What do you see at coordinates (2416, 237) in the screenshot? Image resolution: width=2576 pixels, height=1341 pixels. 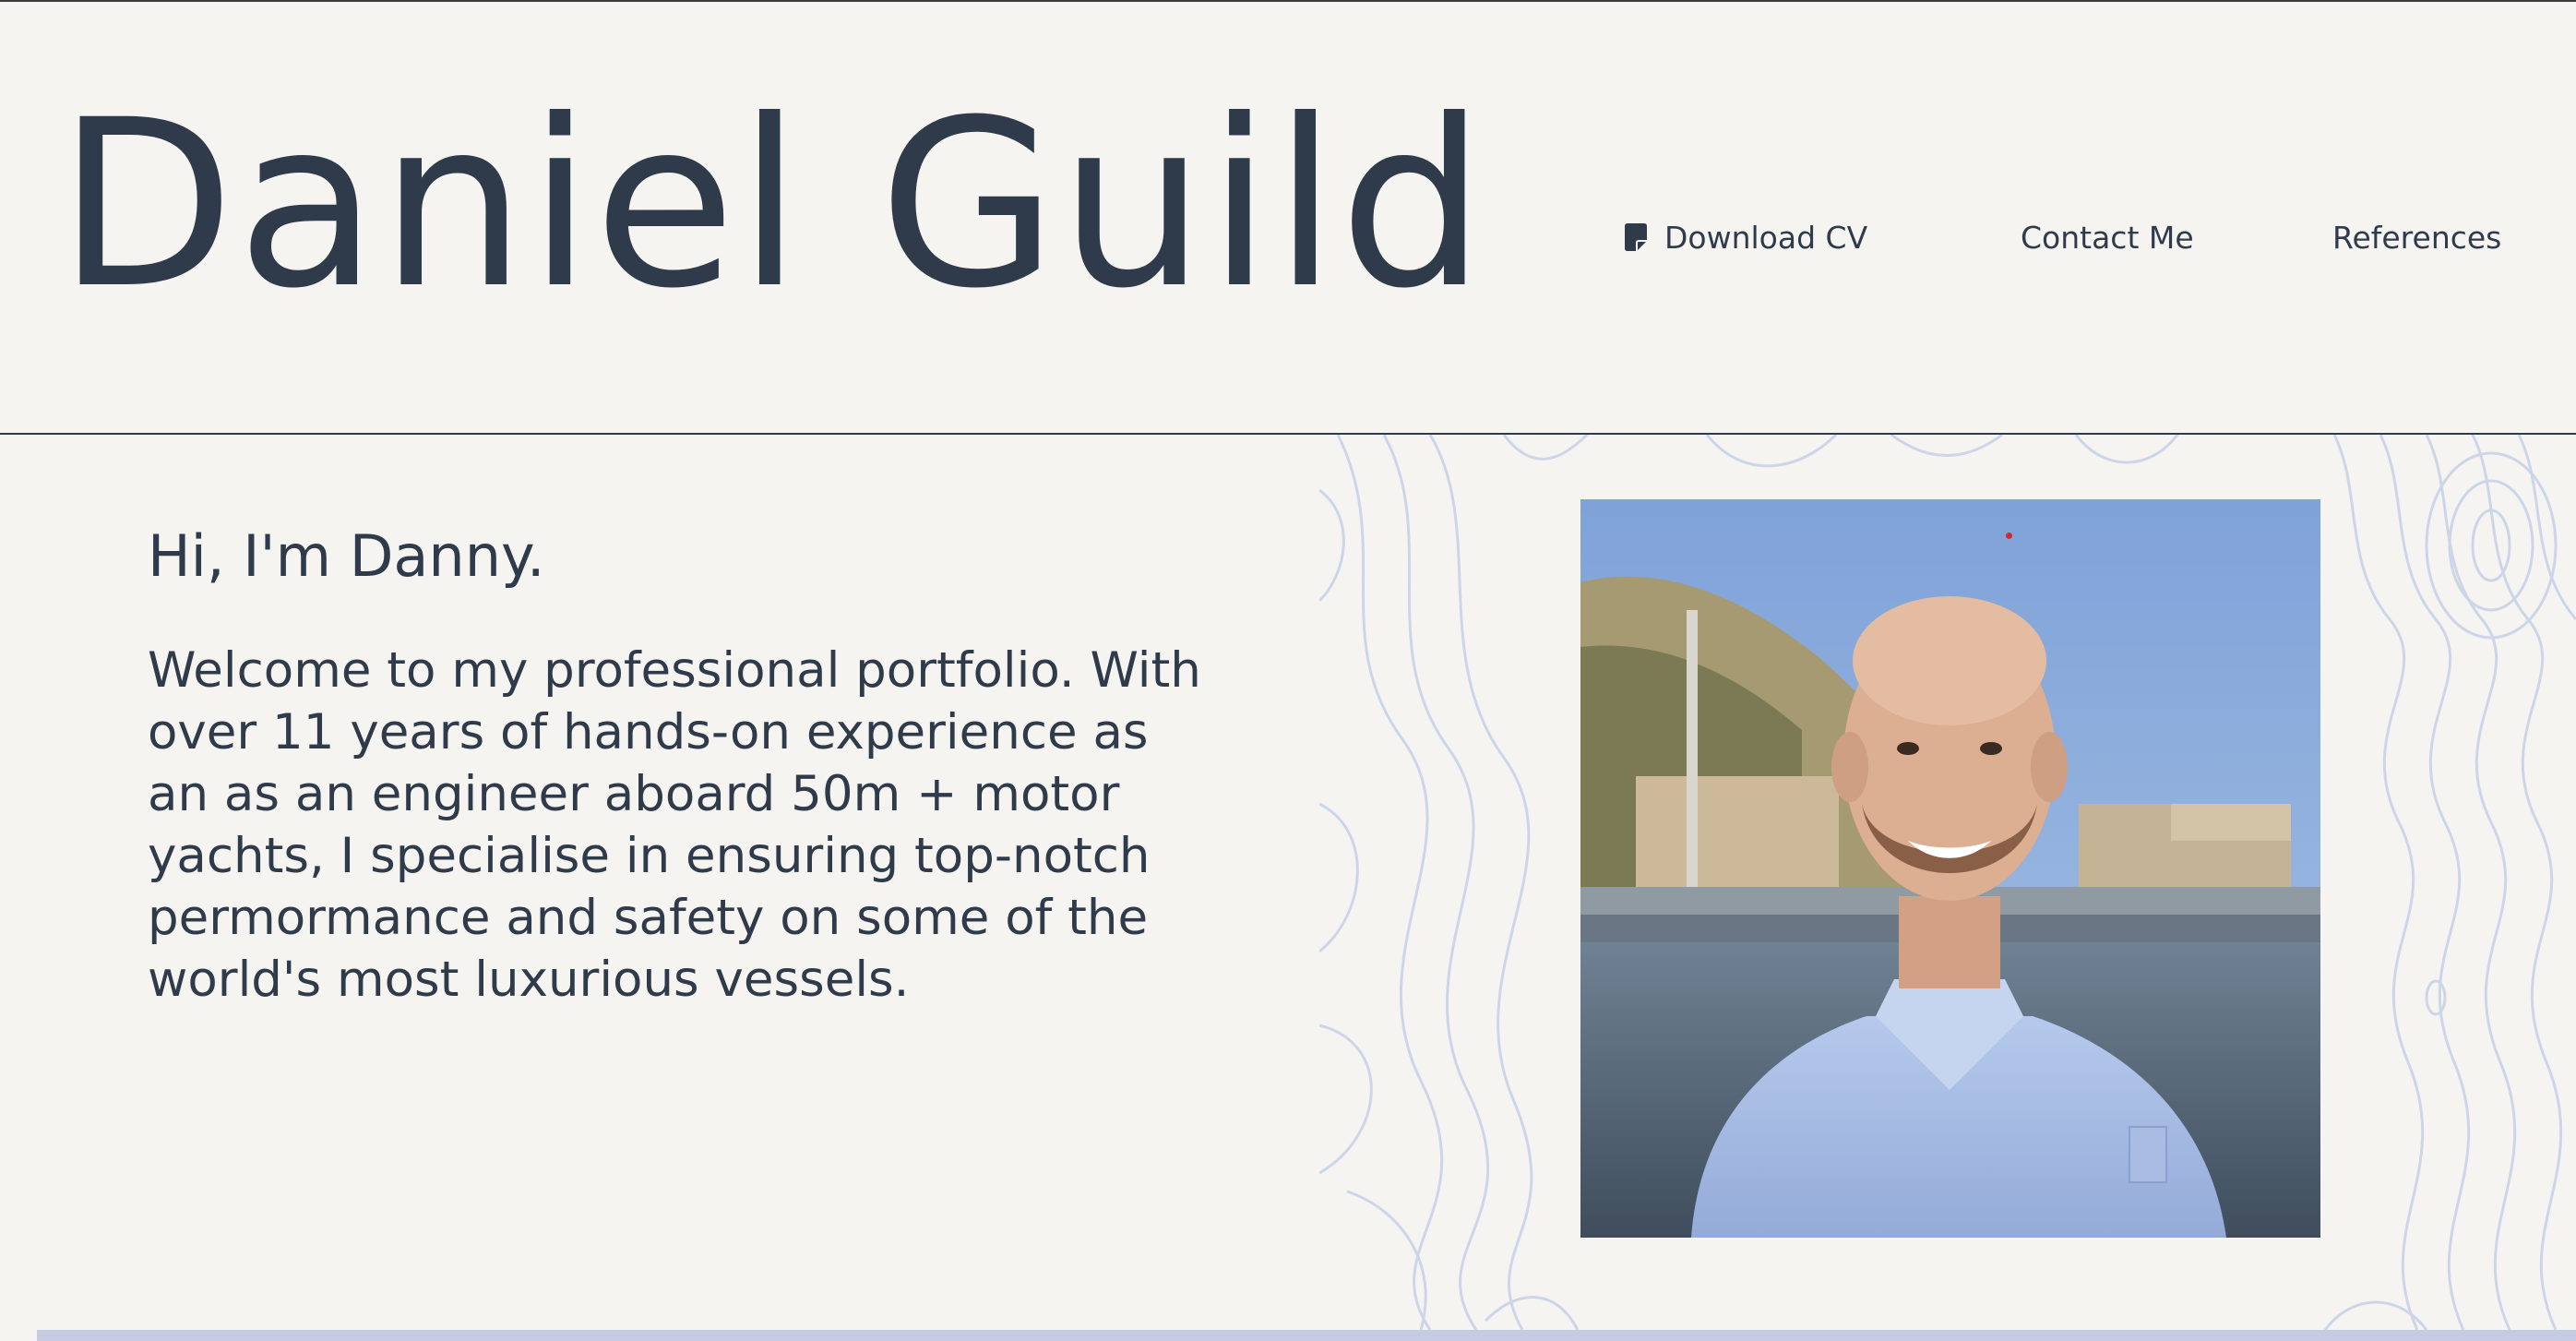 I see `references-link: References` at bounding box center [2416, 237].